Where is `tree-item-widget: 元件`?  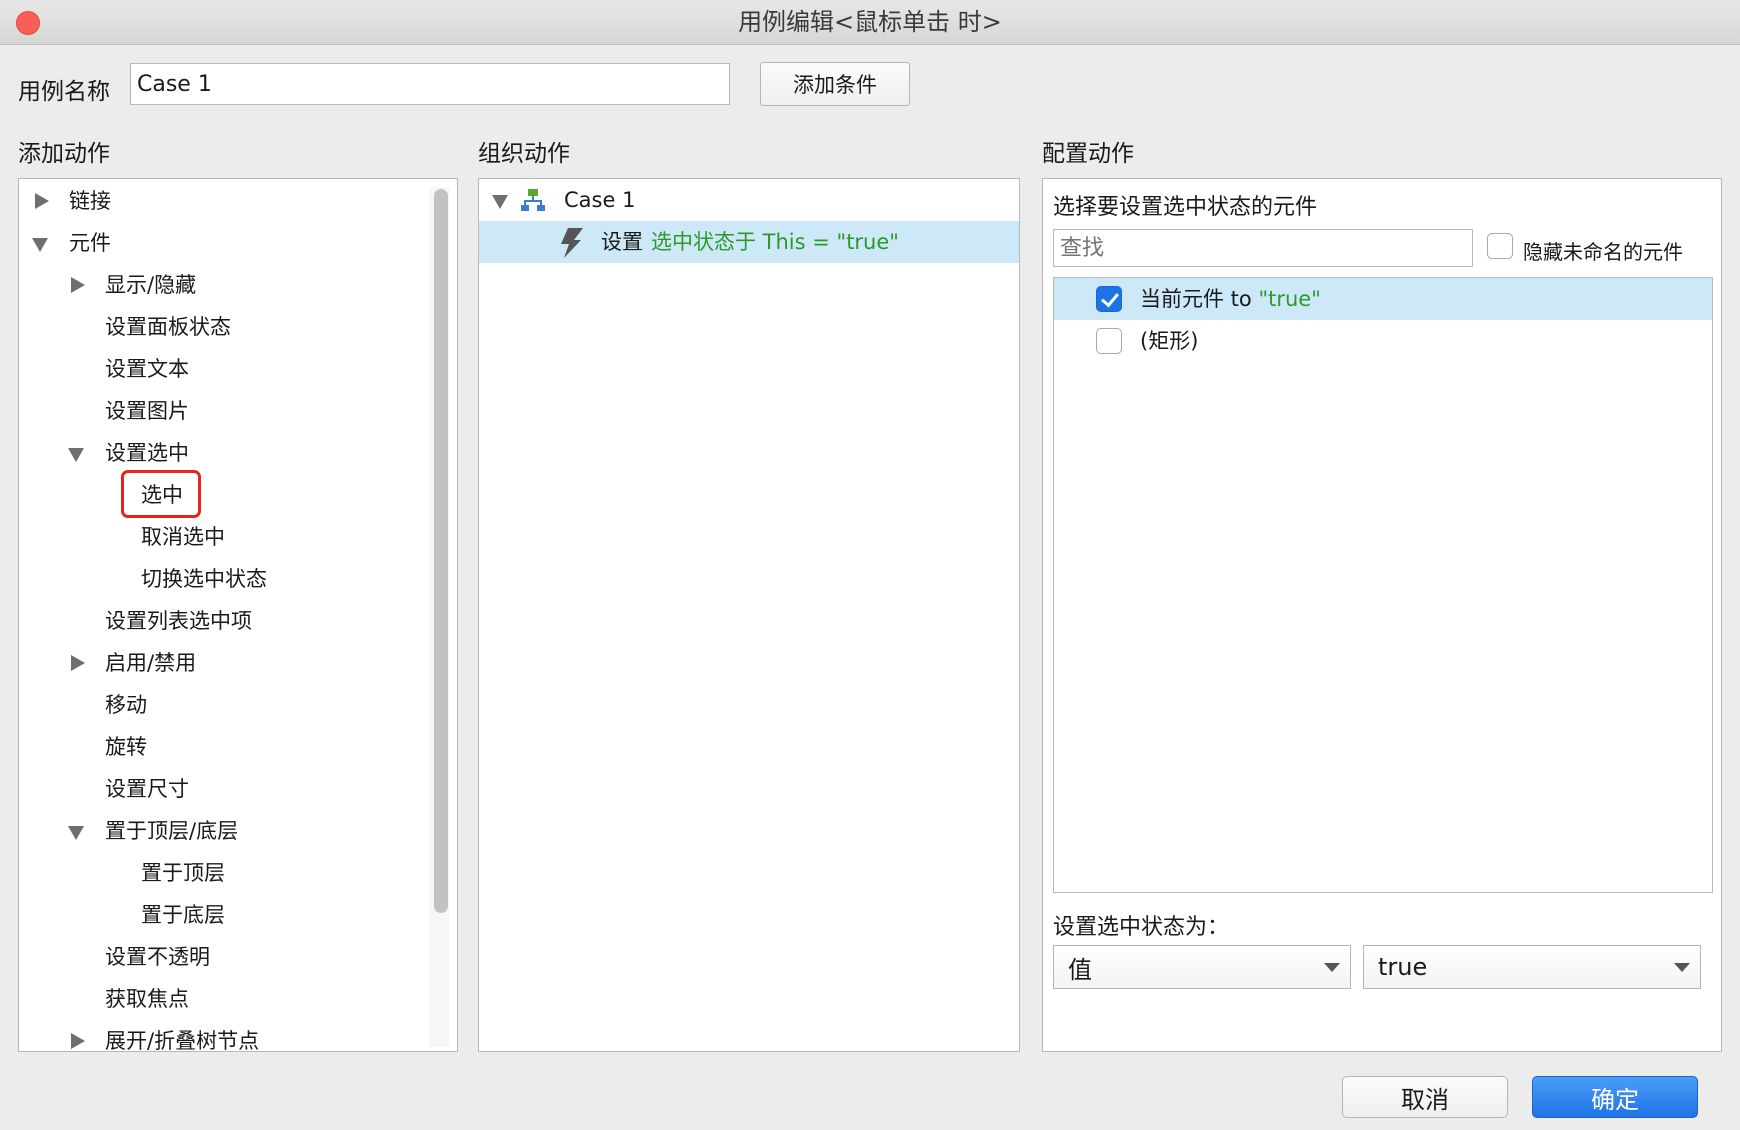
tree-item-widget: 元件 is located at coordinates (219, 243).